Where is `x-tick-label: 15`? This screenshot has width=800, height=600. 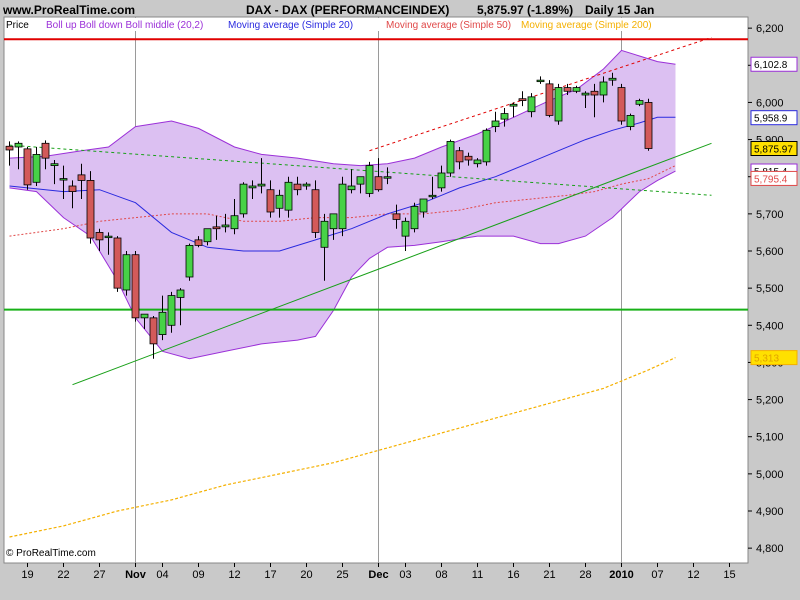 x-tick-label: 15 is located at coordinates (729, 575).